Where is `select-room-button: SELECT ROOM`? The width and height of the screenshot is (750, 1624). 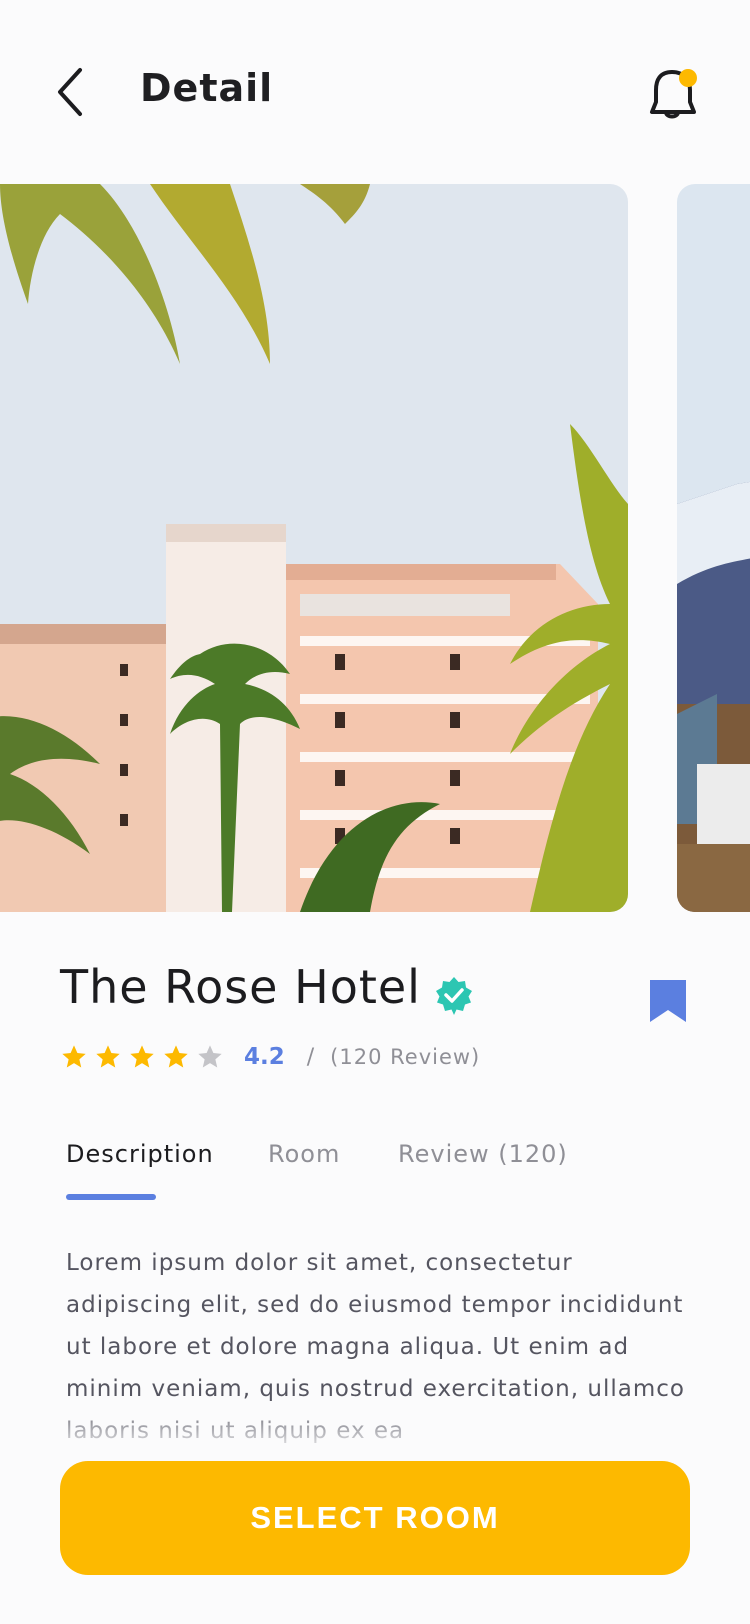
select-room-button: SELECT ROOM is located at coordinates (375, 1518).